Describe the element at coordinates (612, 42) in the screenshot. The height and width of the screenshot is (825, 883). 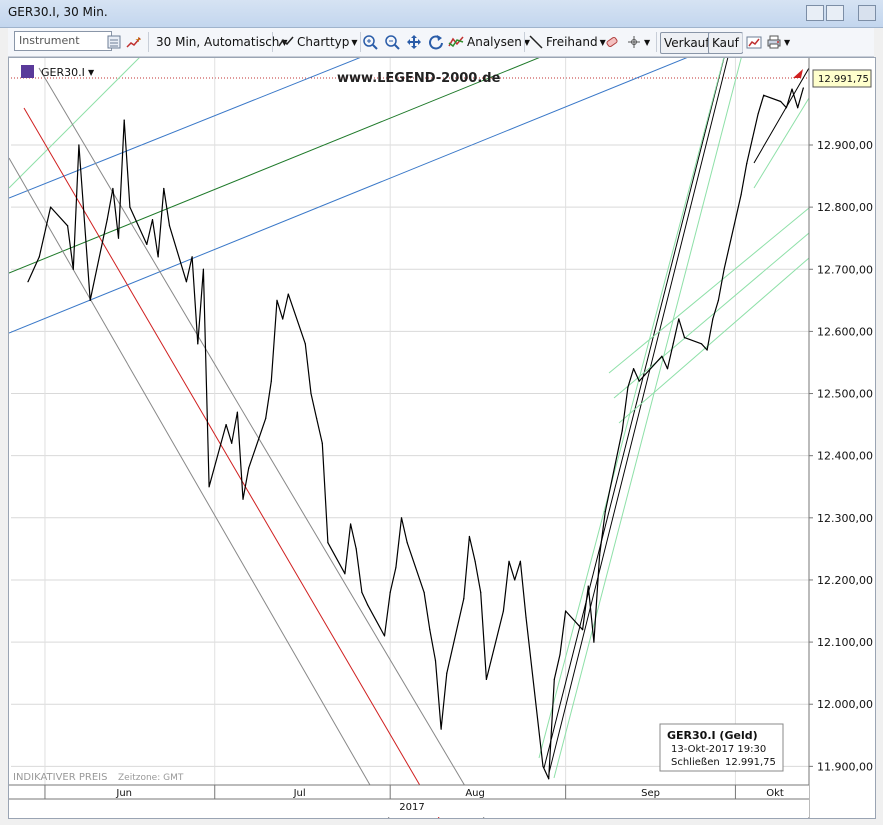
I see `eraser-icon` at that location.